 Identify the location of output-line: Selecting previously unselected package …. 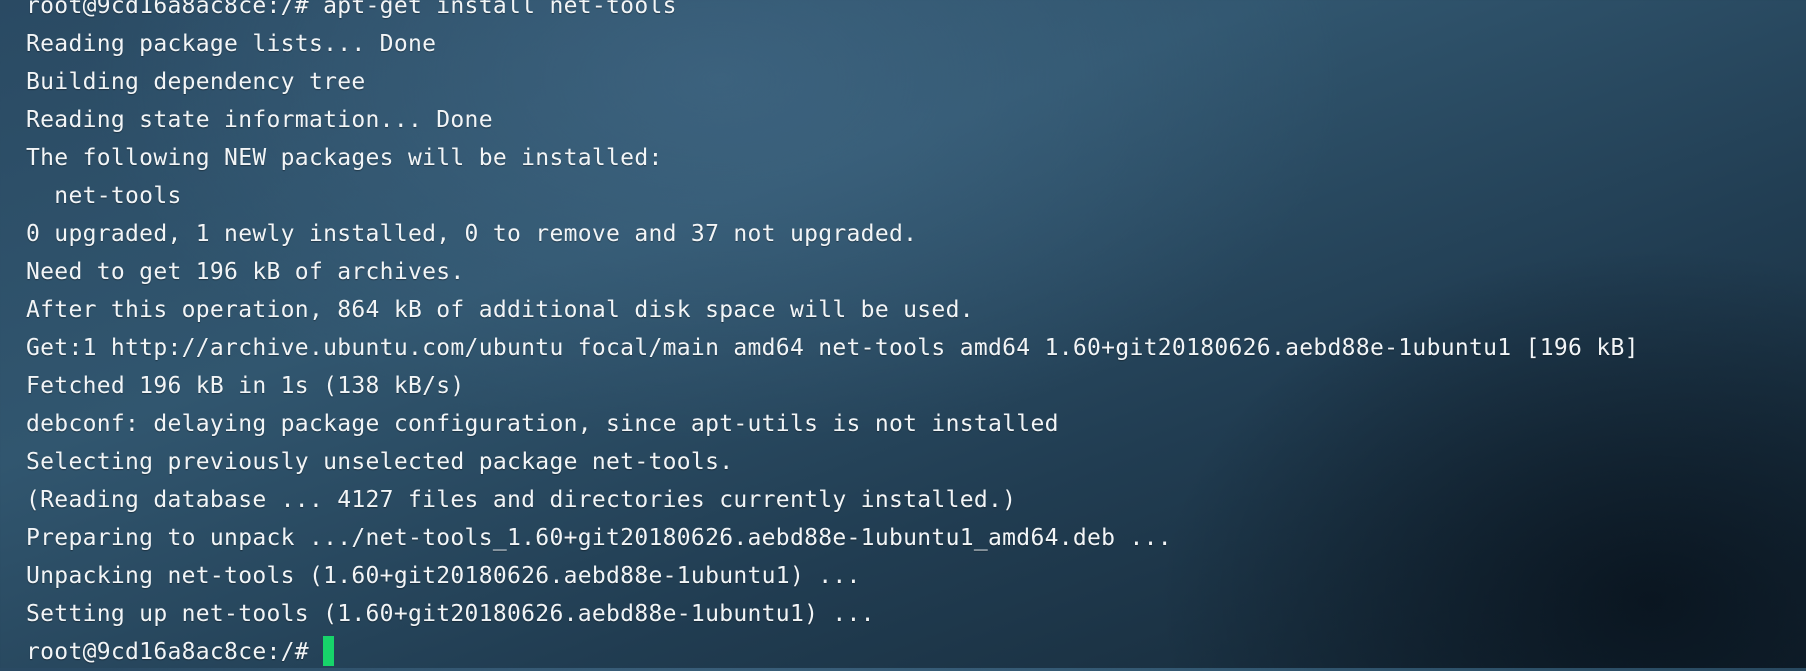
(380, 462).